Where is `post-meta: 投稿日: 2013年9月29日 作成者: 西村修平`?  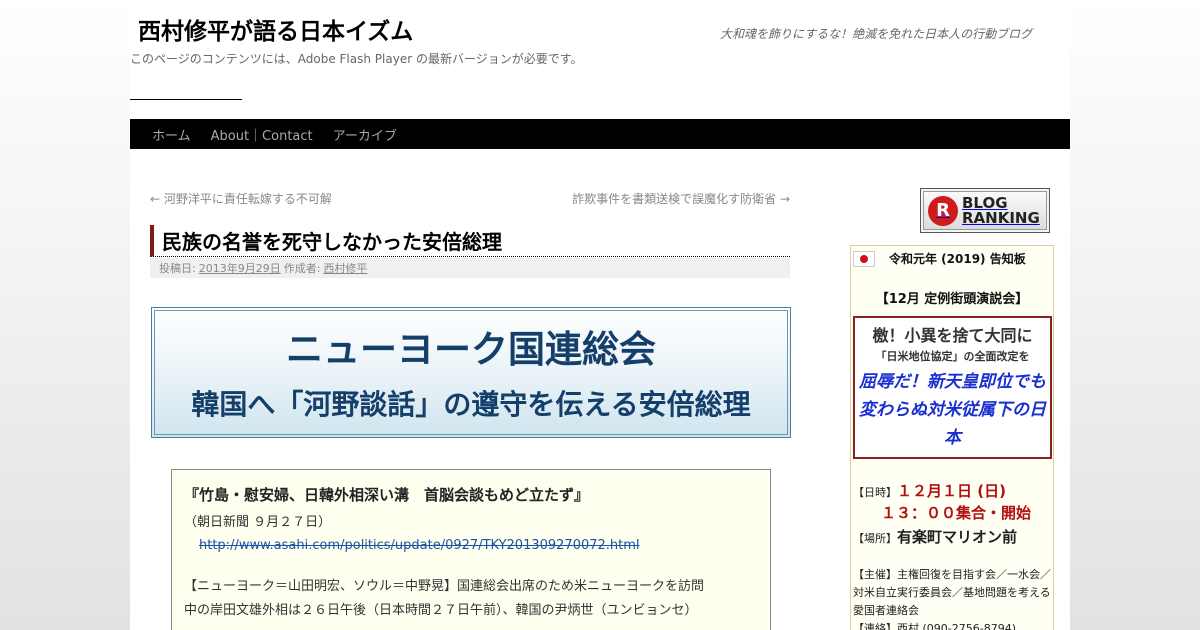 post-meta: 投稿日: 2013年9月29日 作成者: 西村修平 is located at coordinates (470, 268).